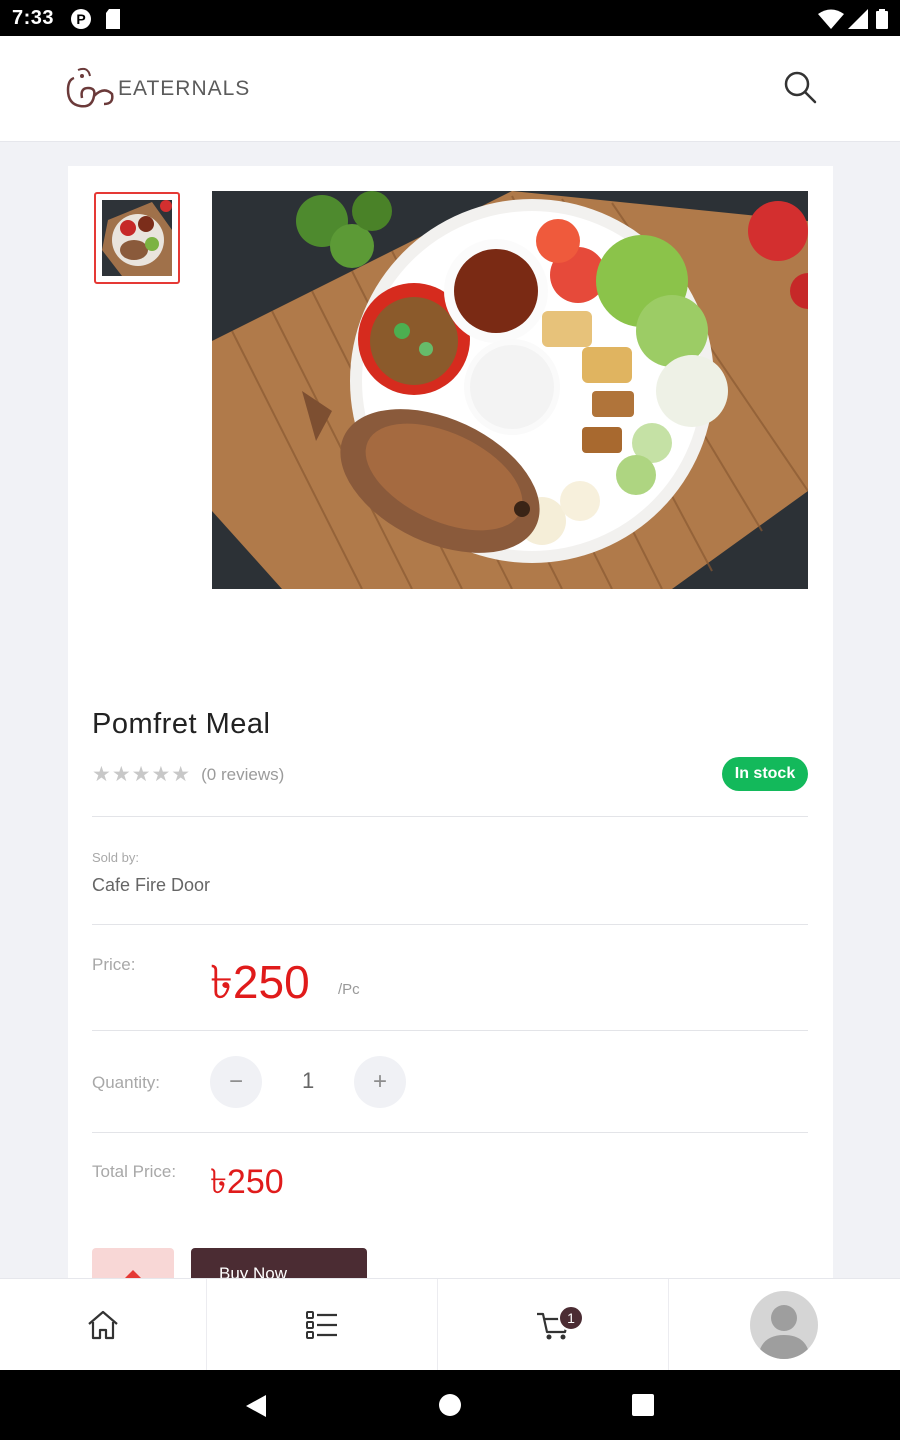 Image resolution: width=900 pixels, height=1440 pixels. What do you see at coordinates (858, 19) in the screenshot?
I see `signal-icon` at bounding box center [858, 19].